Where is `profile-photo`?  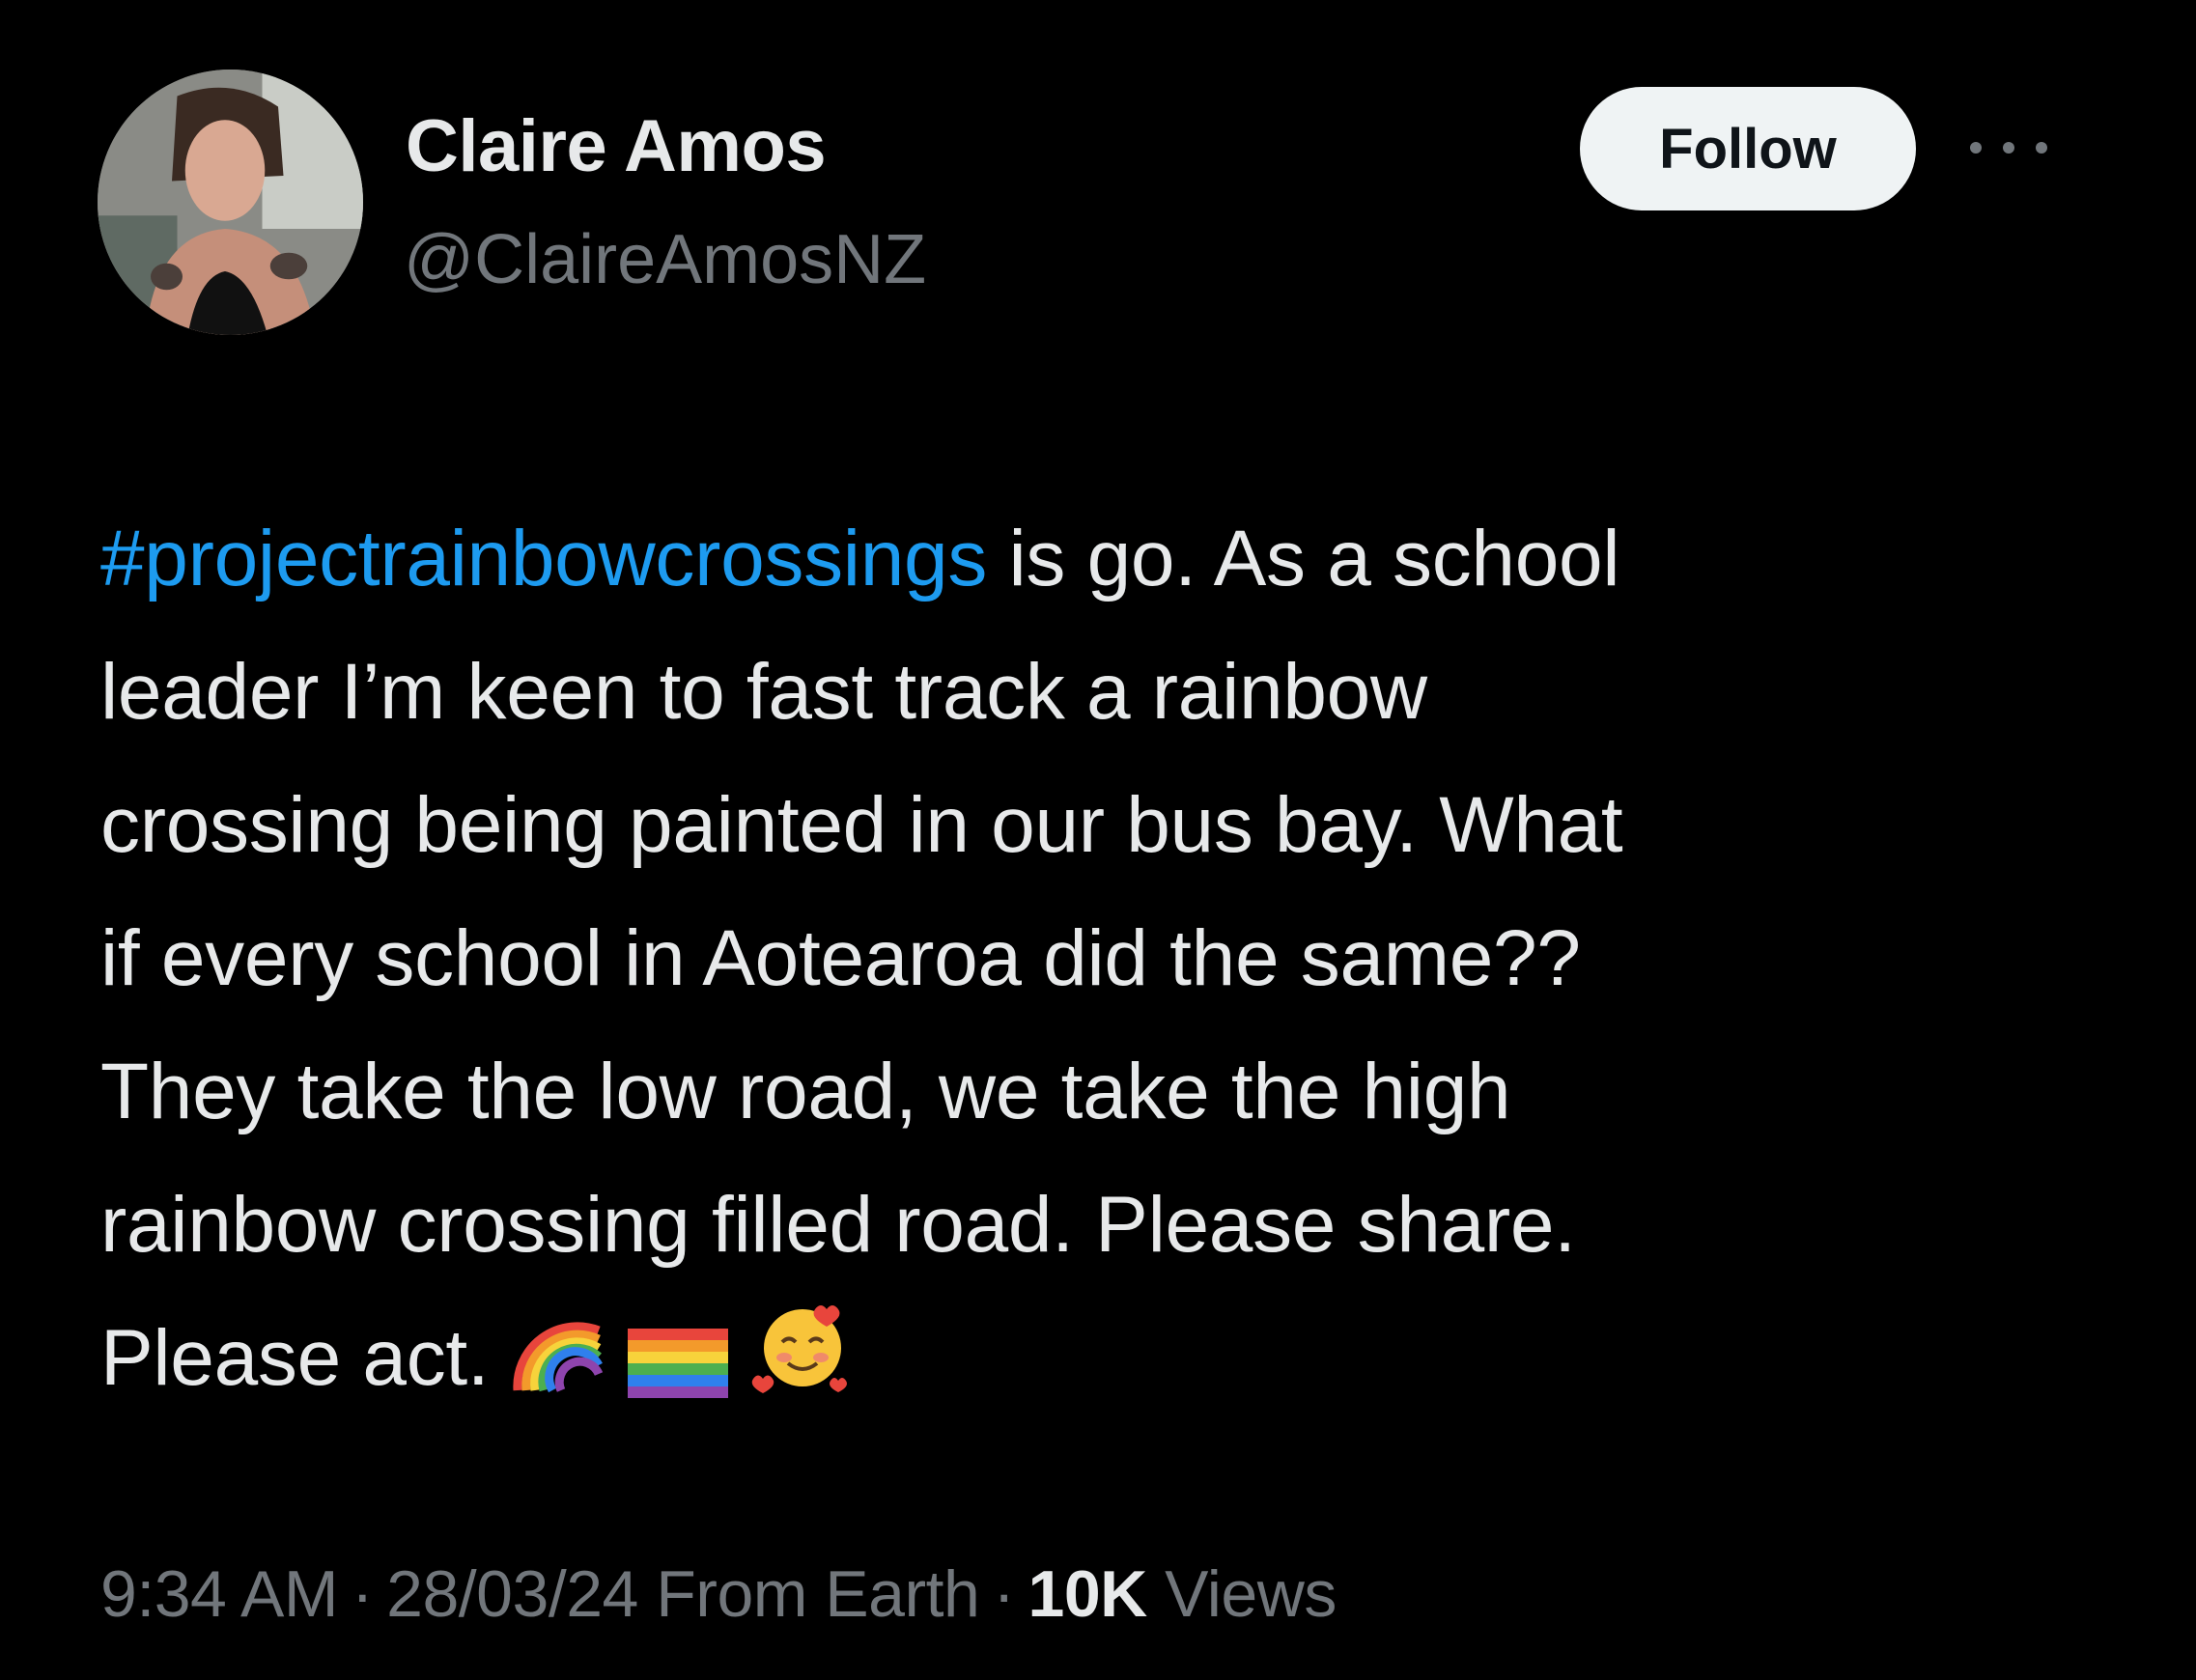 profile-photo is located at coordinates (230, 203).